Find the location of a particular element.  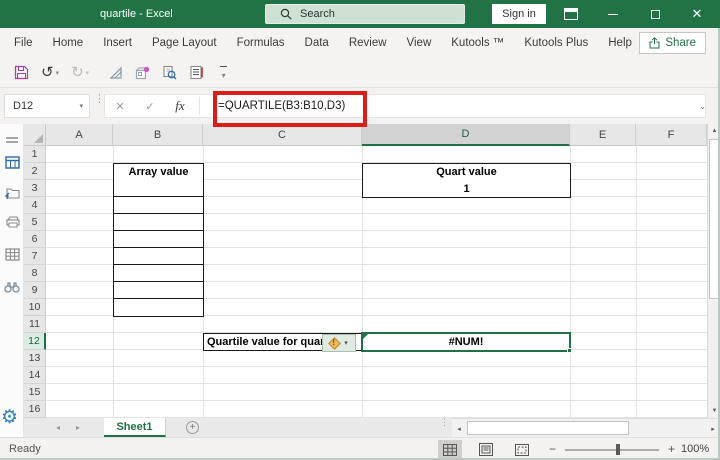

select-all-button is located at coordinates (35, 135).